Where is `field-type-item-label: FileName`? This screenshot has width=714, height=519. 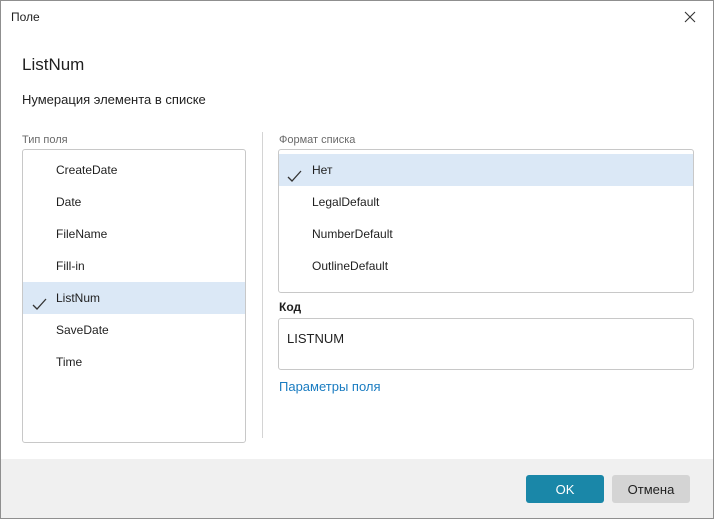 field-type-item-label: FileName is located at coordinates (82, 234).